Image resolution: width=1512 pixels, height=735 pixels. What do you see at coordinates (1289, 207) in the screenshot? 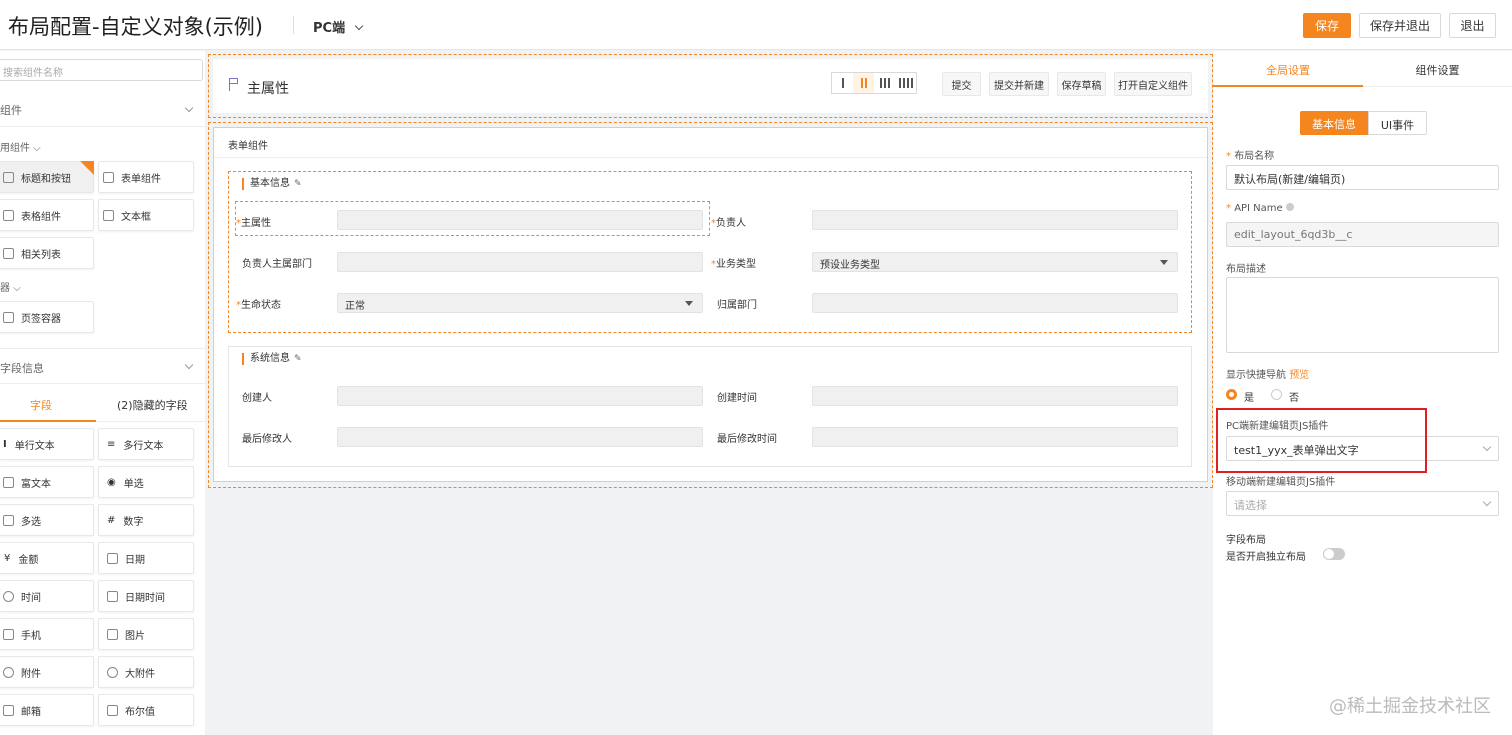
I see `help-icon` at bounding box center [1289, 207].